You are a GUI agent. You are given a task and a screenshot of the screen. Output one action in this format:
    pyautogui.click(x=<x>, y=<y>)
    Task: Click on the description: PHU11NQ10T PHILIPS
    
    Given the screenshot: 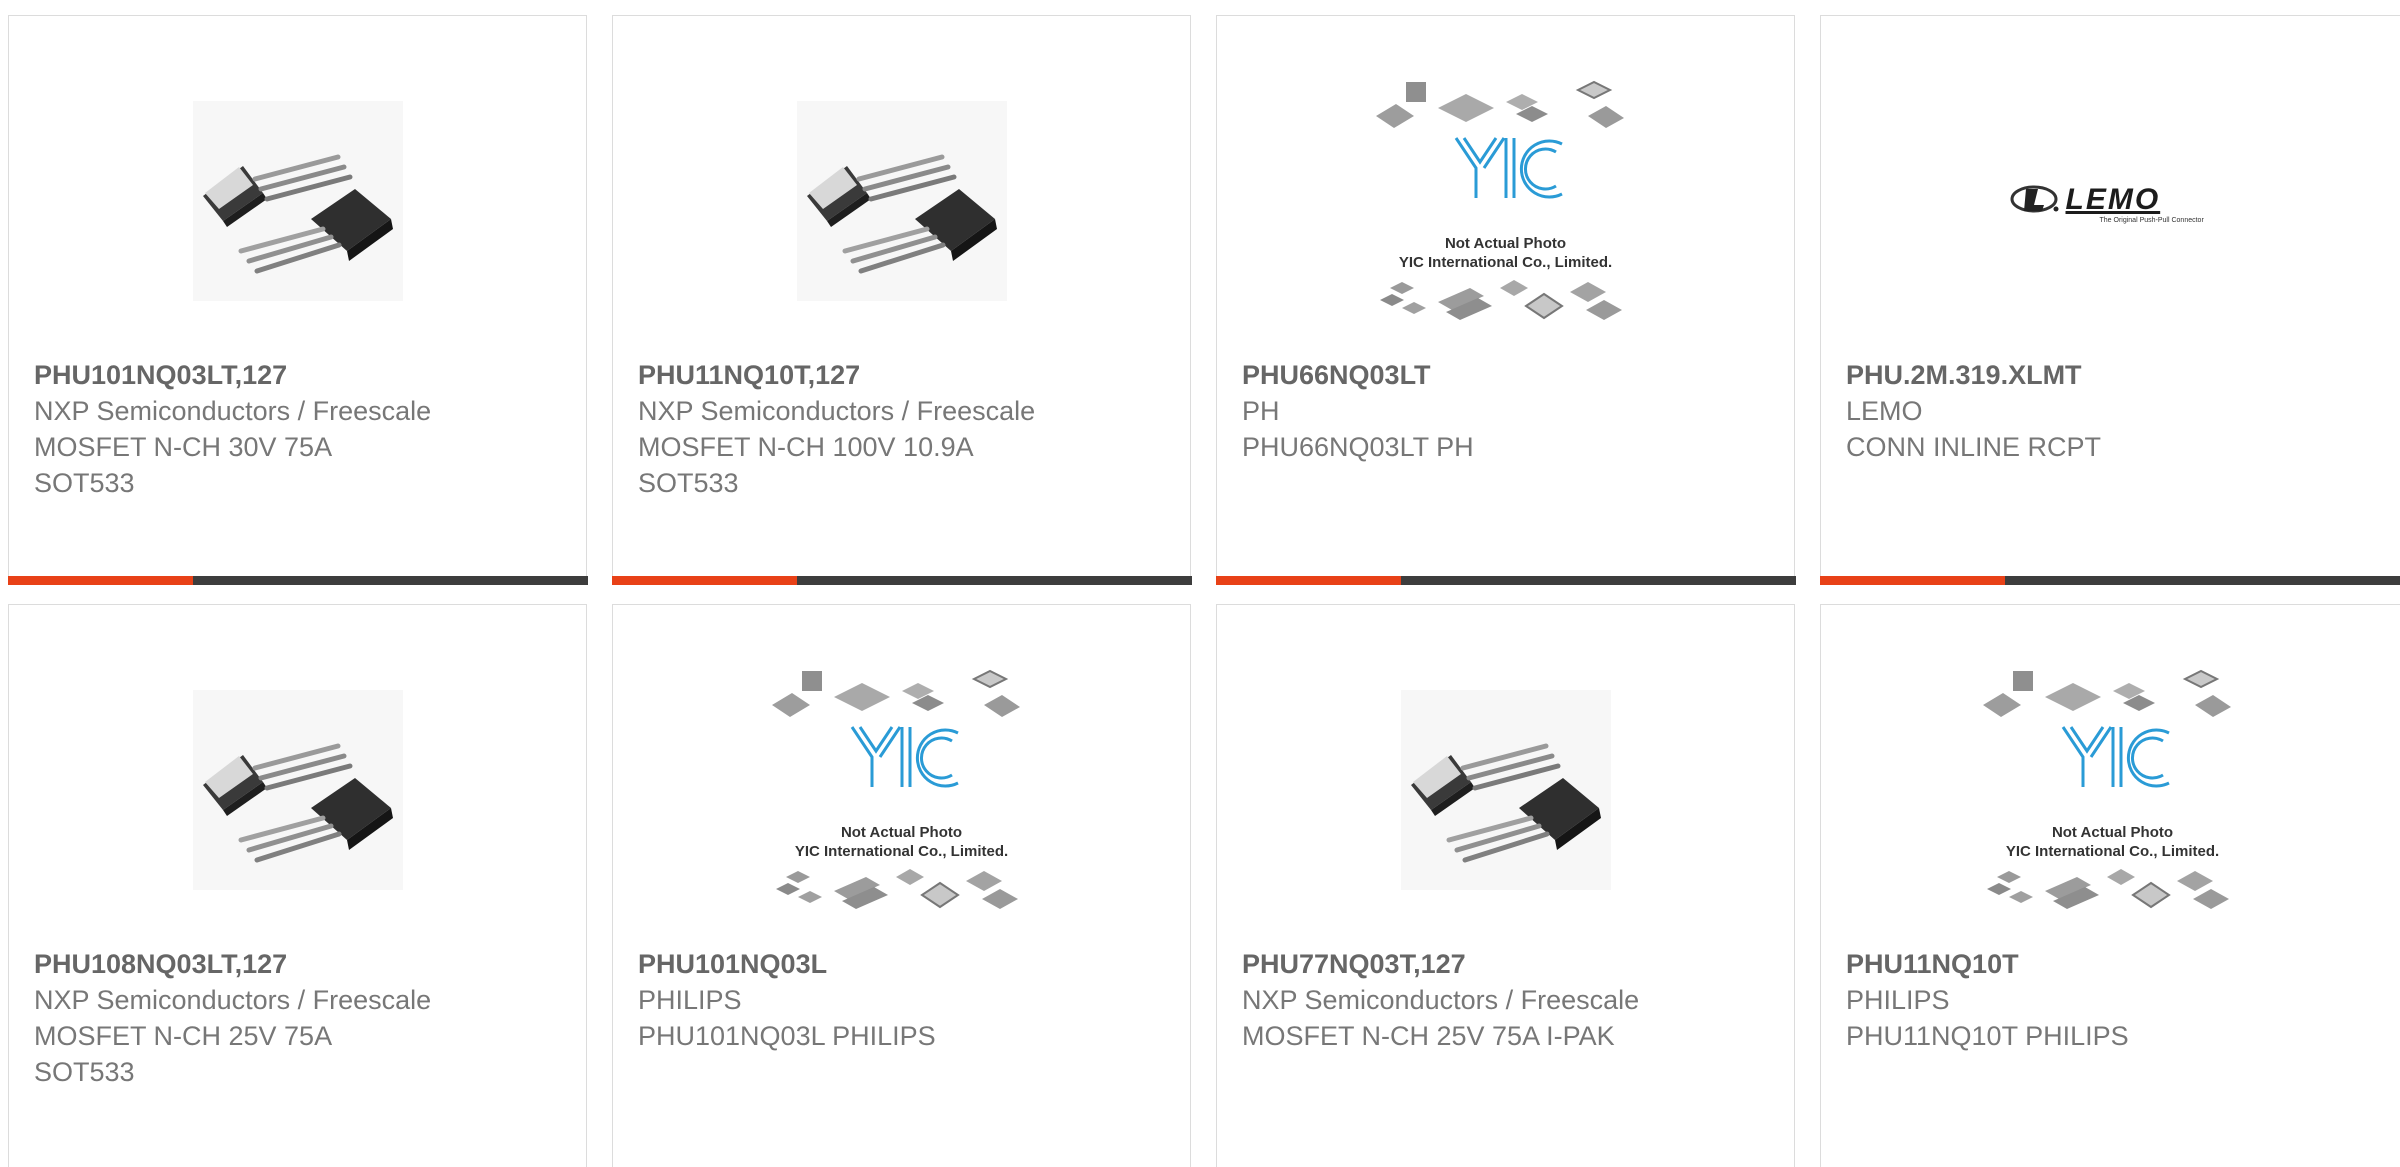 What is the action you would take?
    pyautogui.click(x=1987, y=1036)
    